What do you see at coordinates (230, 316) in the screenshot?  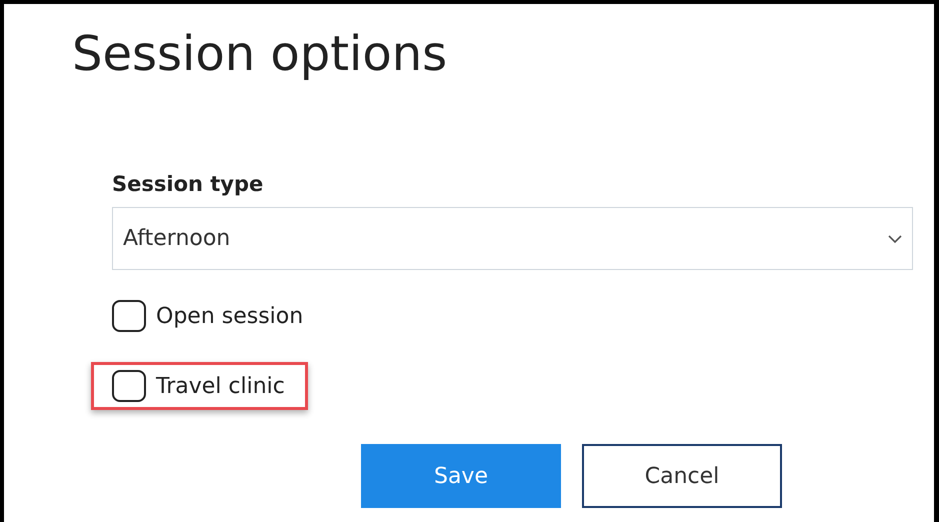 I see `checkbox-label: Open session` at bounding box center [230, 316].